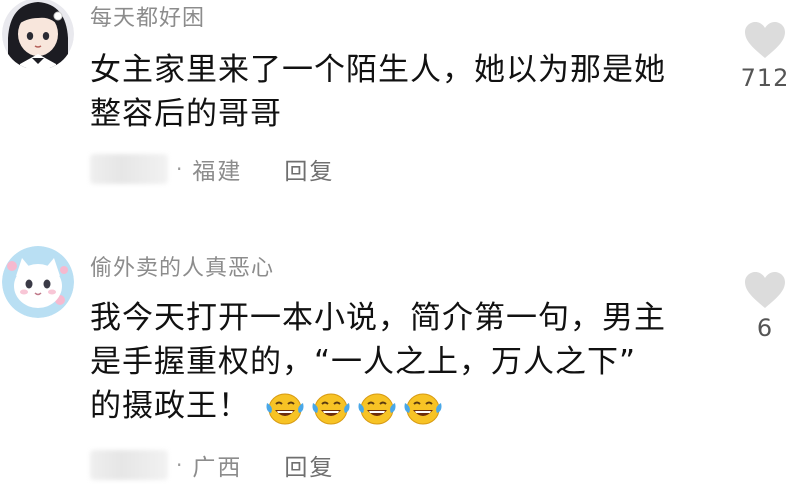 Image resolution: width=795 pixels, height=486 pixels. Describe the element at coordinates (363, 362) in the screenshot. I see `comment-text-line: 是手握重权的，“一人之上，万人之下”` at that location.